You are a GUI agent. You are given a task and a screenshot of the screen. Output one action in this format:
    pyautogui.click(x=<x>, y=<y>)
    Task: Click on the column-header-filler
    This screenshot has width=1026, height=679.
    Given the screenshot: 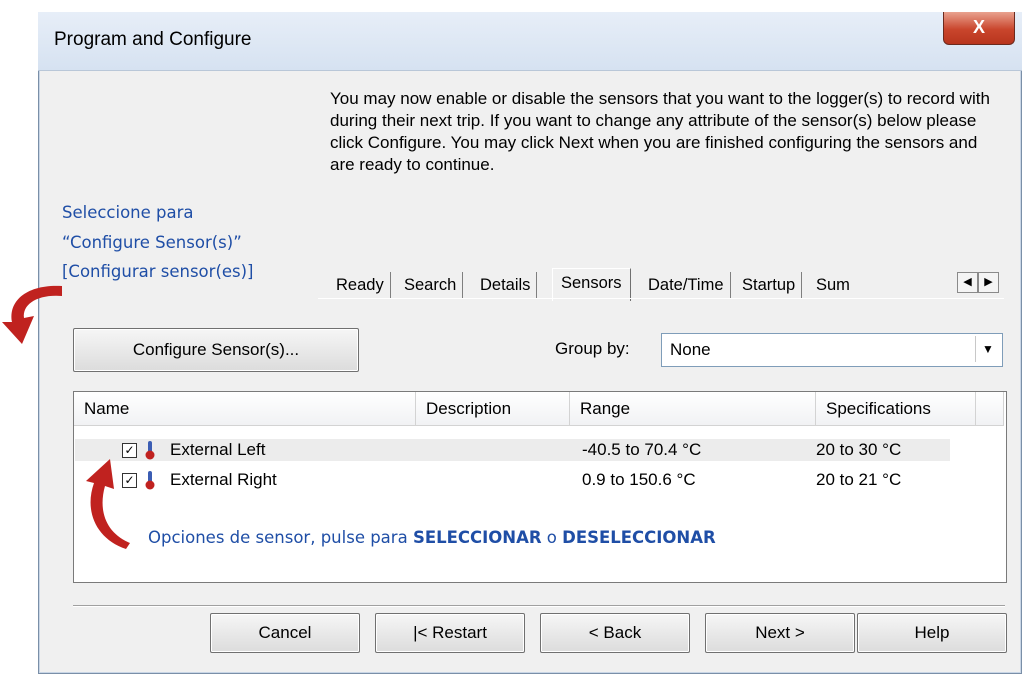 What is the action you would take?
    pyautogui.click(x=990, y=409)
    